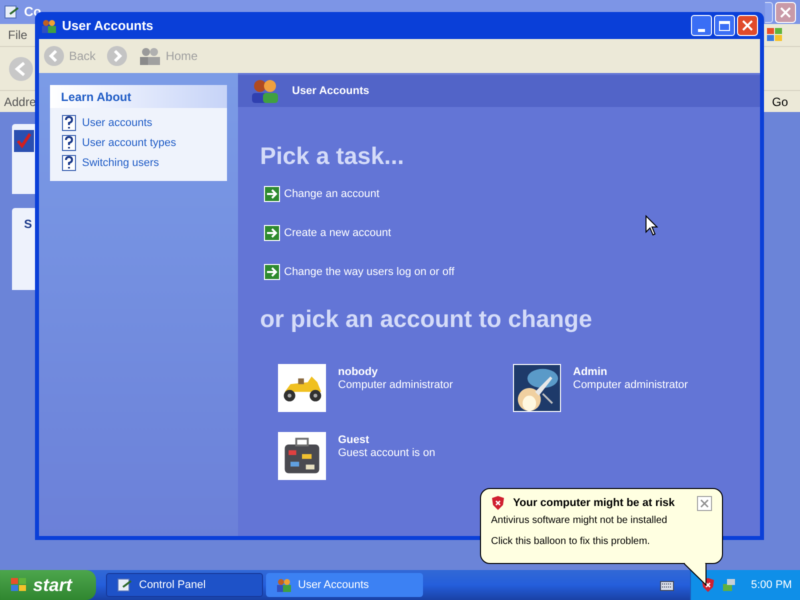 The height and width of the screenshot is (600, 800). I want to click on account-name: nobody, so click(358, 372).